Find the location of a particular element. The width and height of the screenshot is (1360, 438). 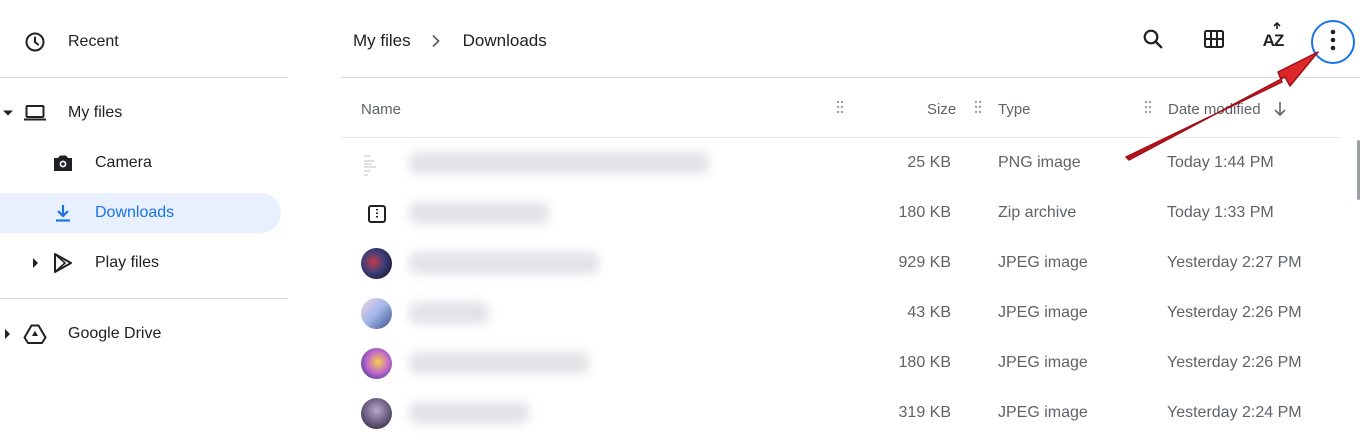

grid-view-button is located at coordinates (1214, 41).